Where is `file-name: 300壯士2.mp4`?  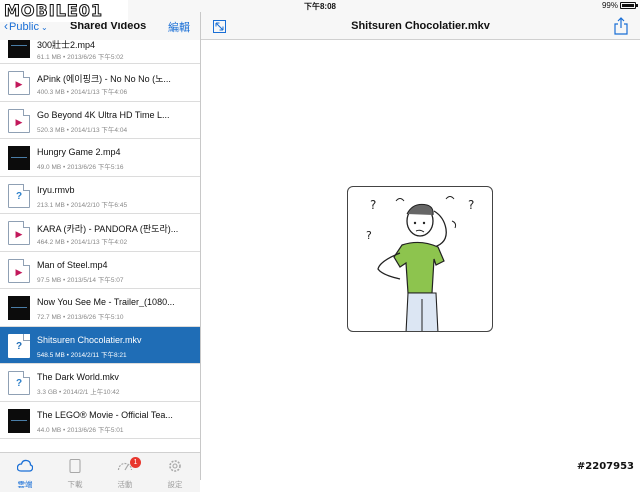 file-name: 300壯士2.mp4 is located at coordinates (116, 45).